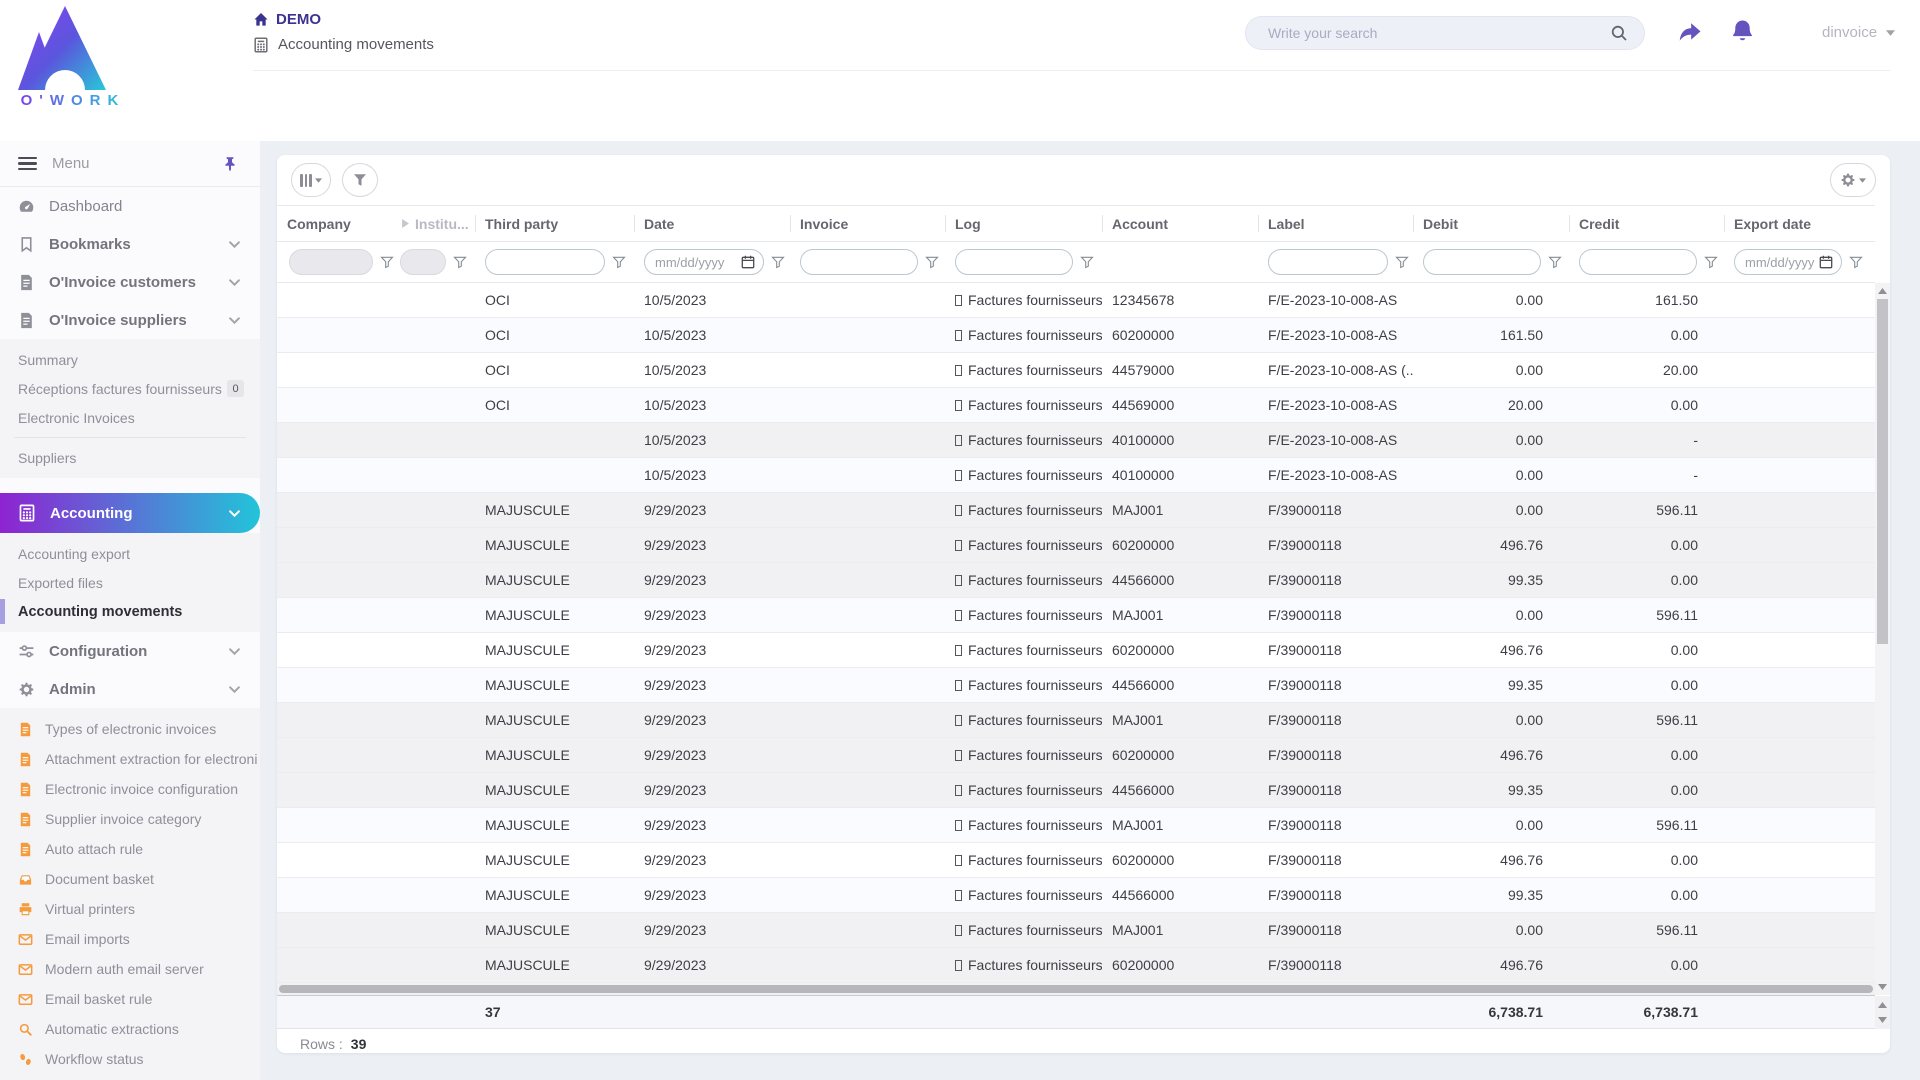 This screenshot has height=1080, width=1920. Describe the element at coordinates (1335, 223) in the screenshot. I see `column-header-label: Label` at that location.